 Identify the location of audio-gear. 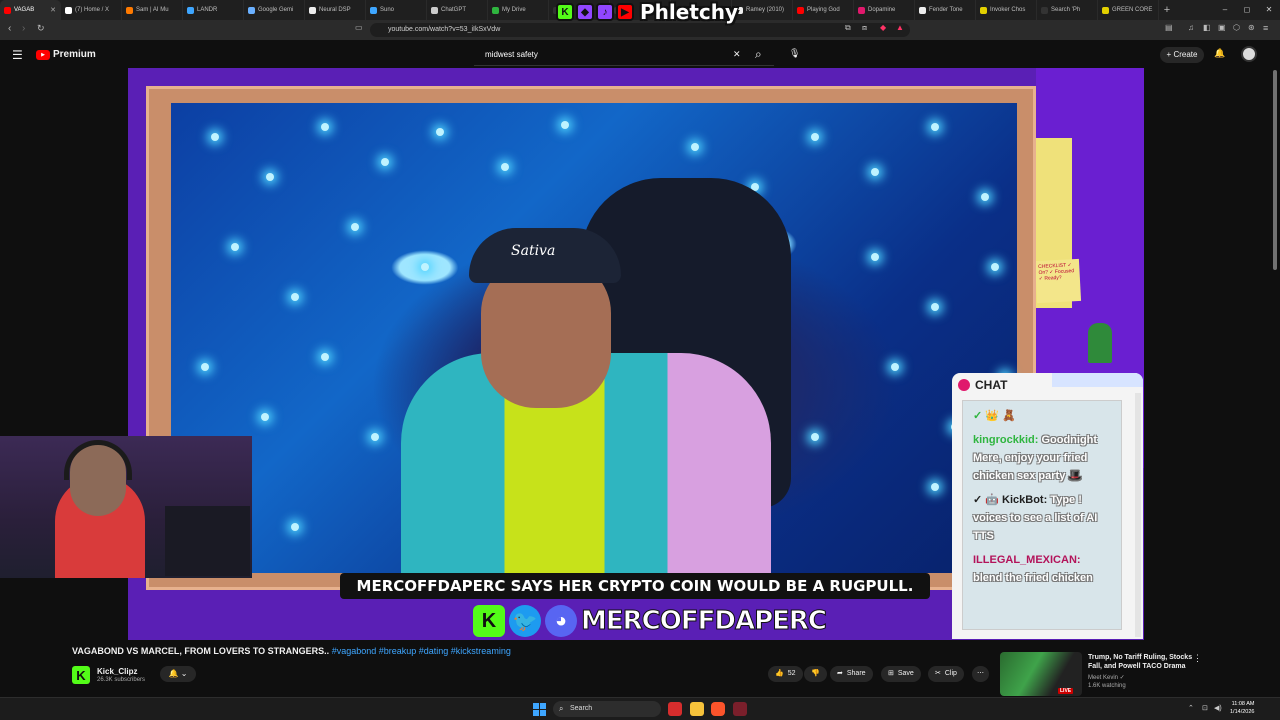
(207, 541).